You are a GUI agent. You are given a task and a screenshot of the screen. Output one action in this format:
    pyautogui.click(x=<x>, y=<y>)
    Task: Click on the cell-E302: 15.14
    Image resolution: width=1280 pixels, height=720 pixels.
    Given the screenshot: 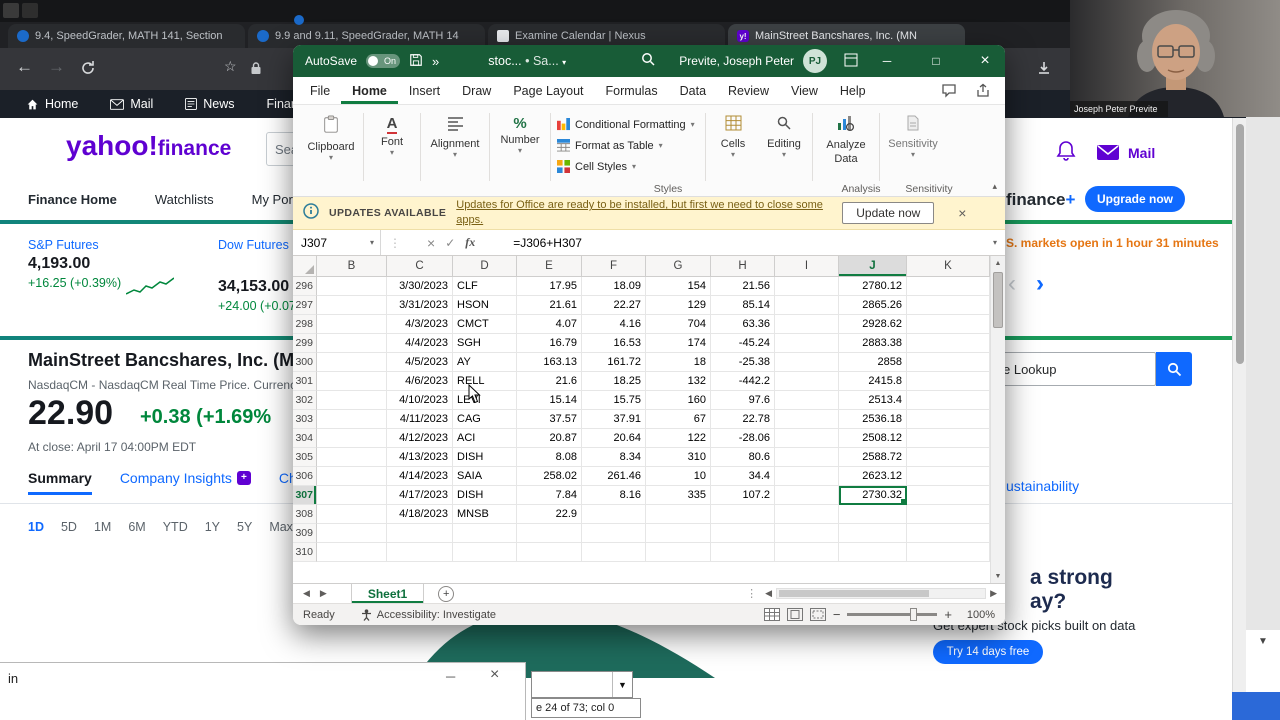 What is the action you would take?
    pyautogui.click(x=549, y=400)
    